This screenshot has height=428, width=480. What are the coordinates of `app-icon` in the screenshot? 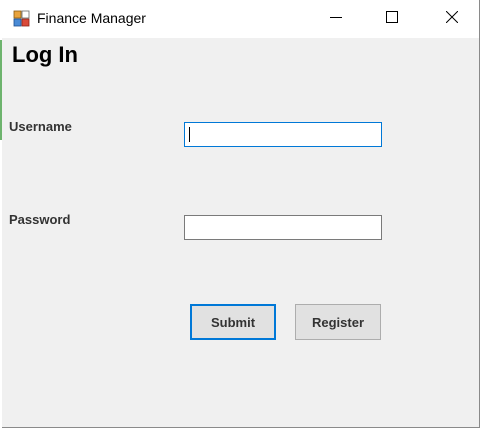 It's located at (22, 19).